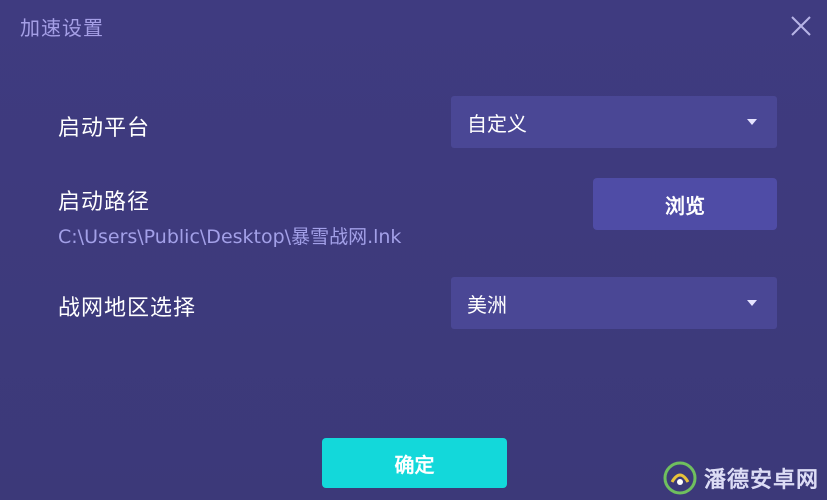 This screenshot has height=500, width=827. Describe the element at coordinates (487, 304) in the screenshot. I see `region-selected-value: 美洲` at that location.